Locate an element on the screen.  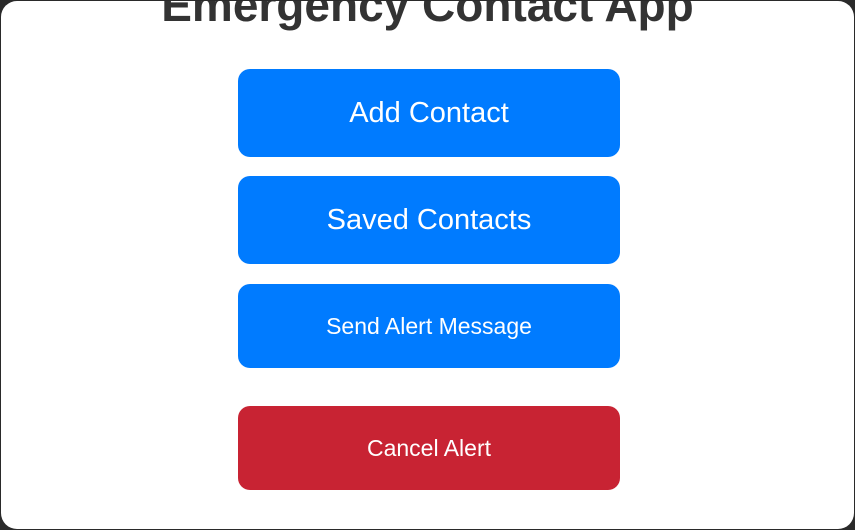
saved-contacts-button: Saved Contacts is located at coordinates (429, 220).